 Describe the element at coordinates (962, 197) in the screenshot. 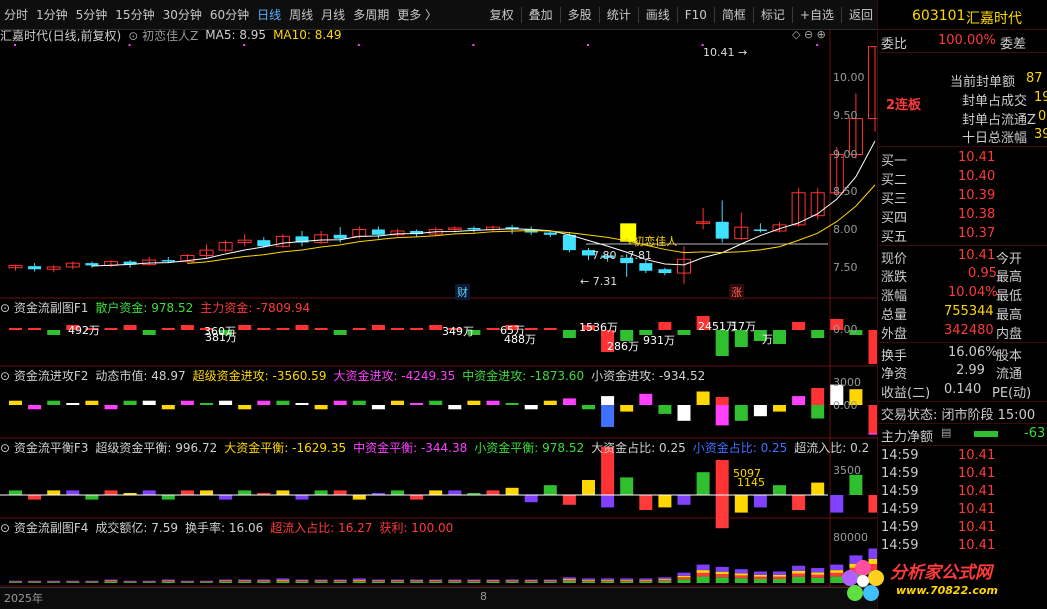

I see `bid-row: 买三 10.39` at that location.